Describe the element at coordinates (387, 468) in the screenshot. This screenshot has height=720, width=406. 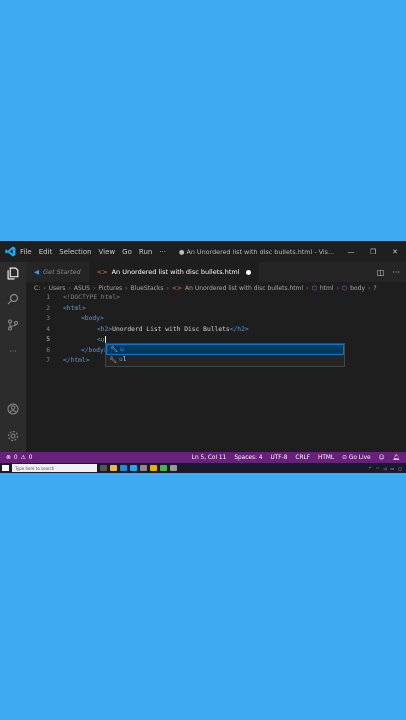
I see `system-tray: ^ ◠ ◁ ▭ ▢` at that location.